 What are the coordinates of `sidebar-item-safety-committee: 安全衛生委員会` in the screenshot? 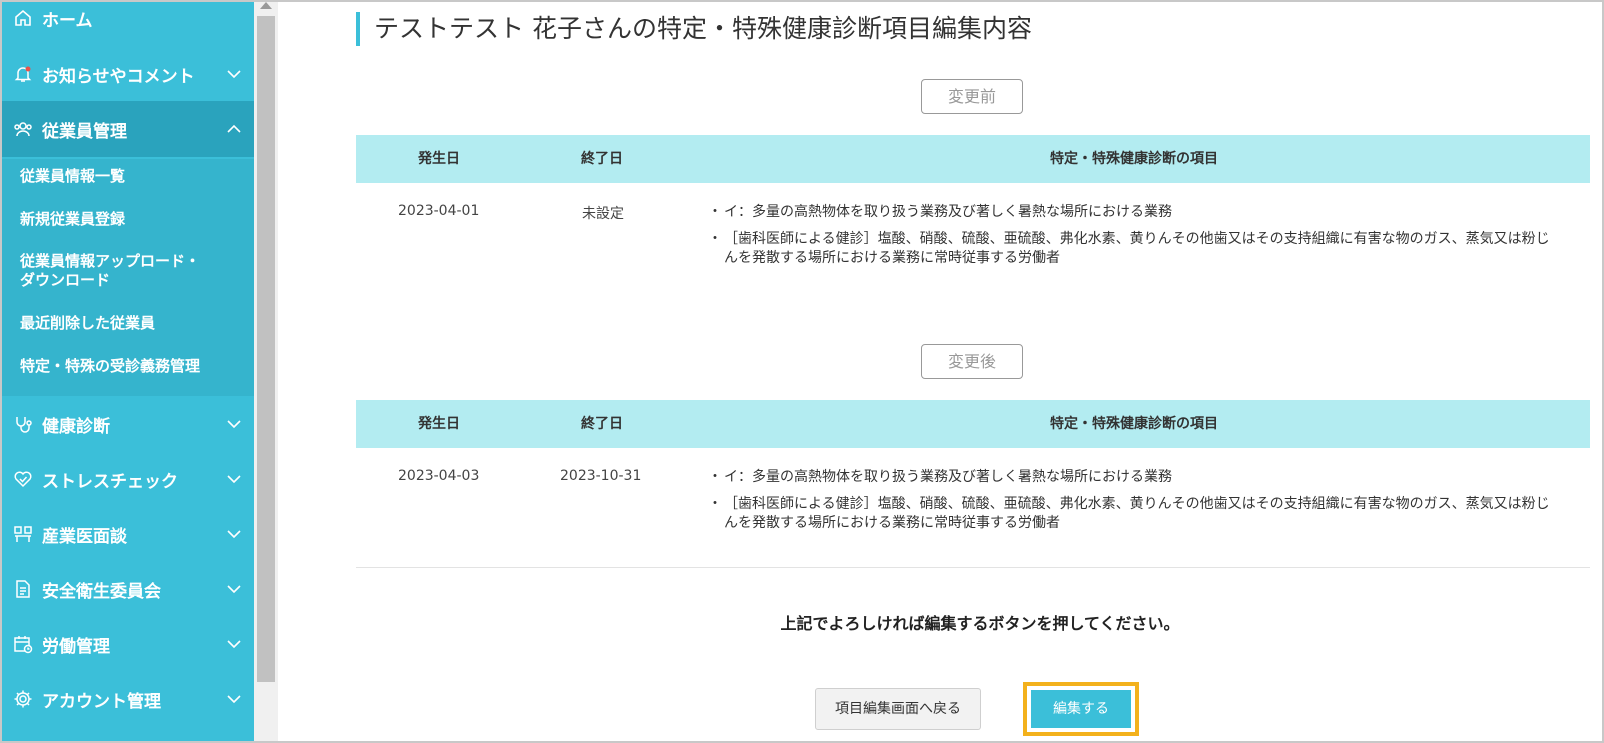 It's located at (128, 589).